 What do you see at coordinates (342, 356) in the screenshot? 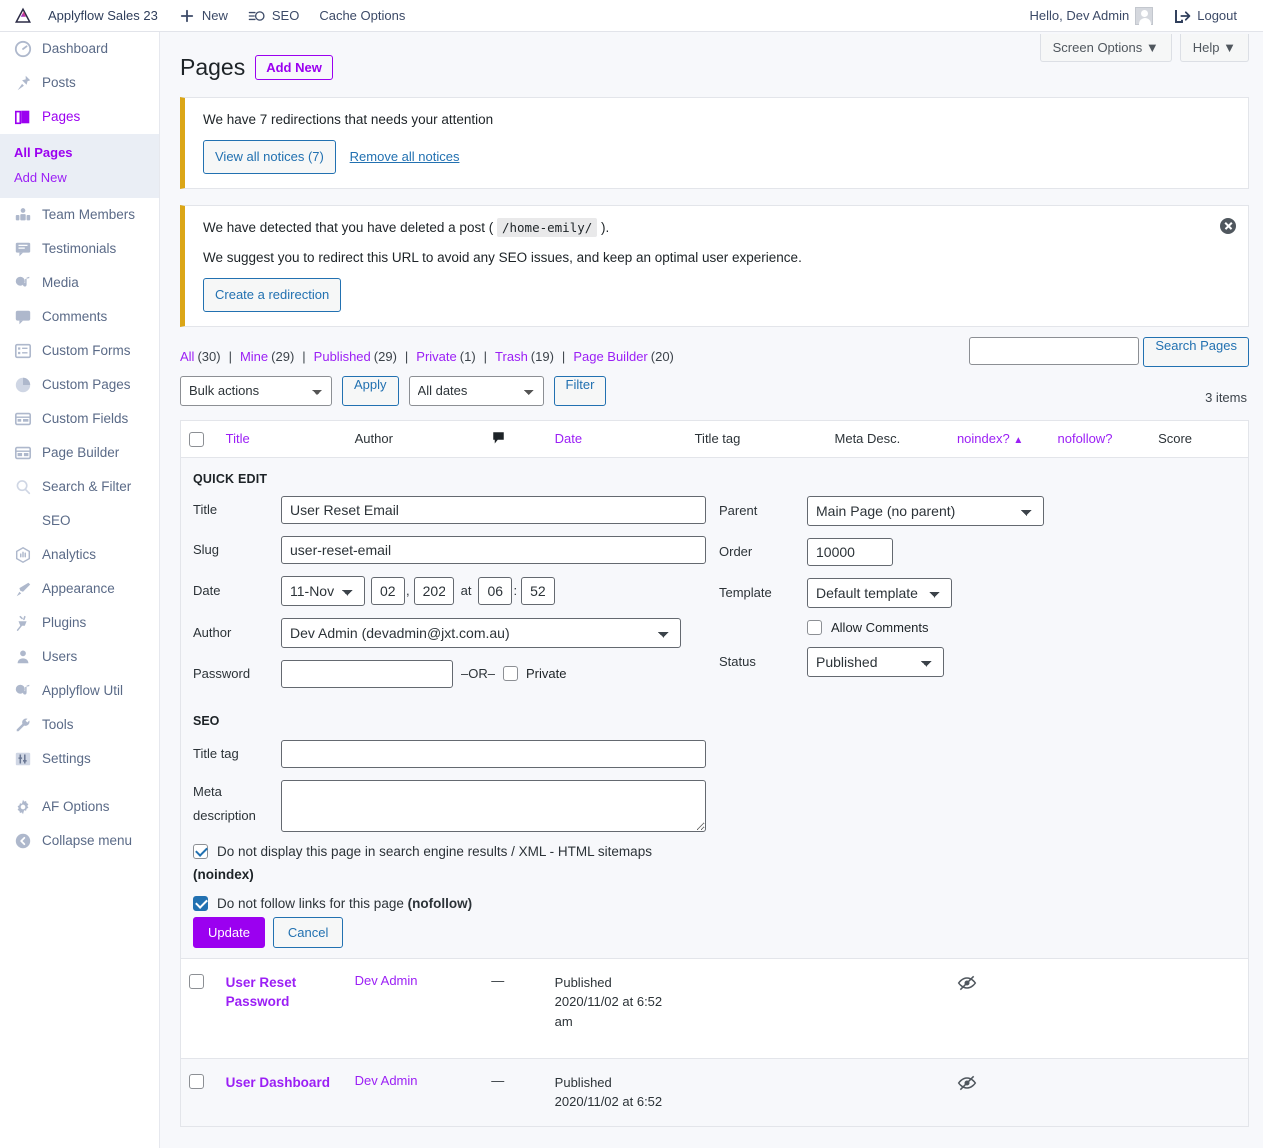
I see `view-link-published: Published` at bounding box center [342, 356].